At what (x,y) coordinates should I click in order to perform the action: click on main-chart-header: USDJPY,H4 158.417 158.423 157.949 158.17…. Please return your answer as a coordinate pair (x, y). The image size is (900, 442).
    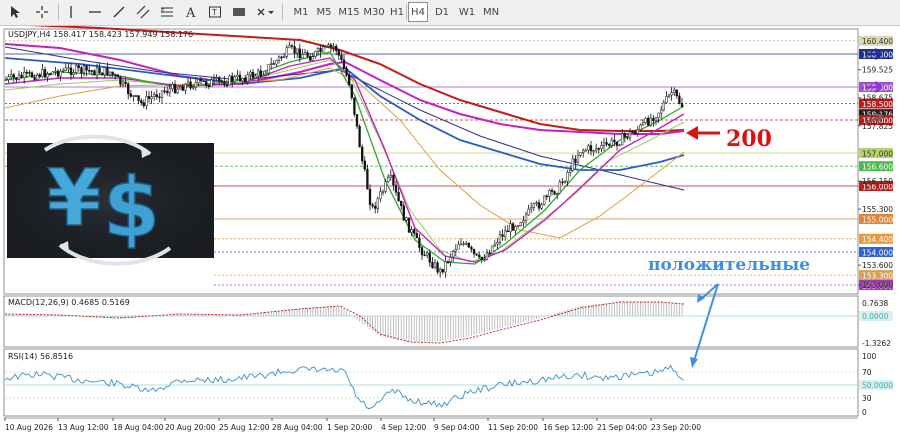
    Looking at the image, I should click on (100, 34).